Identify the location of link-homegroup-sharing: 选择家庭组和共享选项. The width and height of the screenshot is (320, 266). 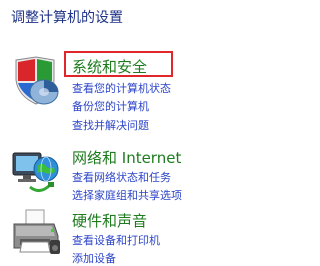
(127, 195).